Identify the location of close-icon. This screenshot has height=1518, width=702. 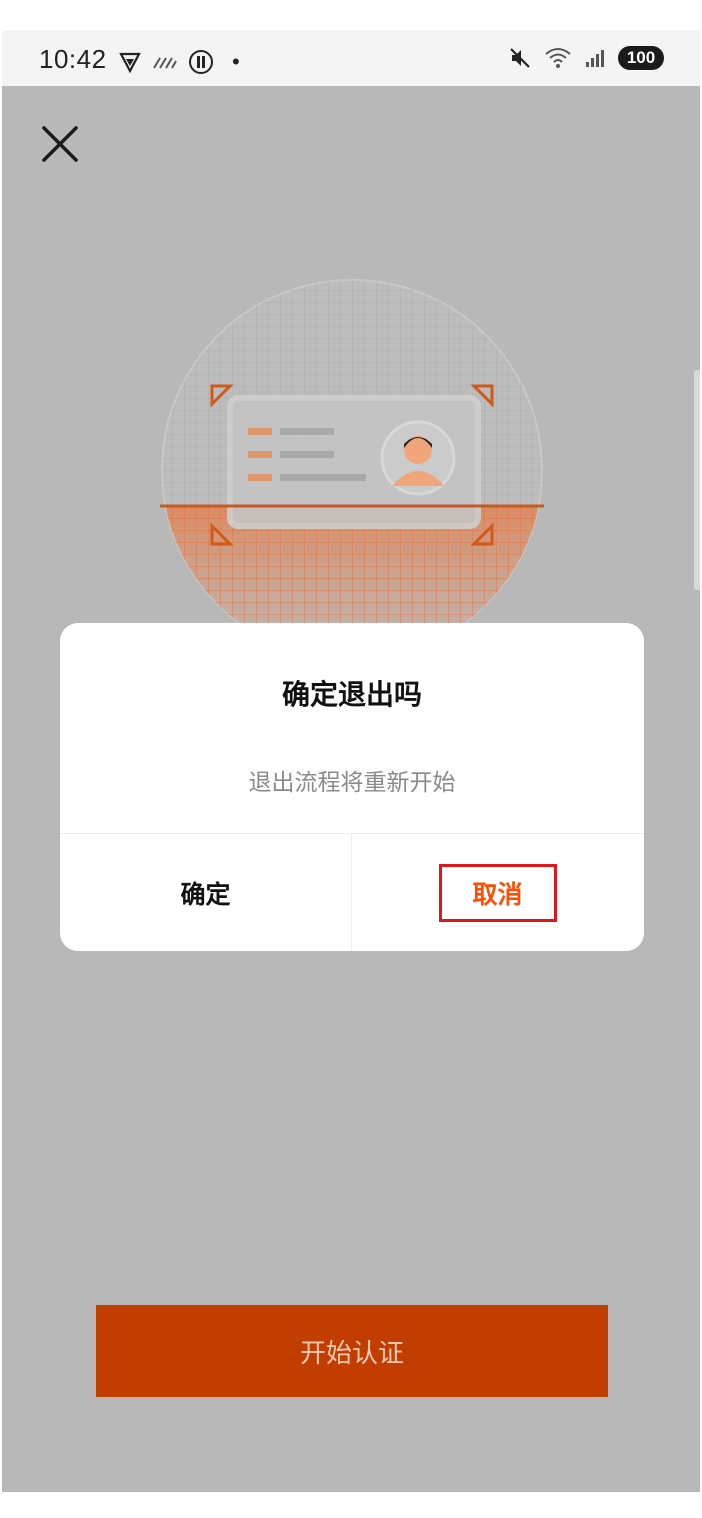
(60, 144).